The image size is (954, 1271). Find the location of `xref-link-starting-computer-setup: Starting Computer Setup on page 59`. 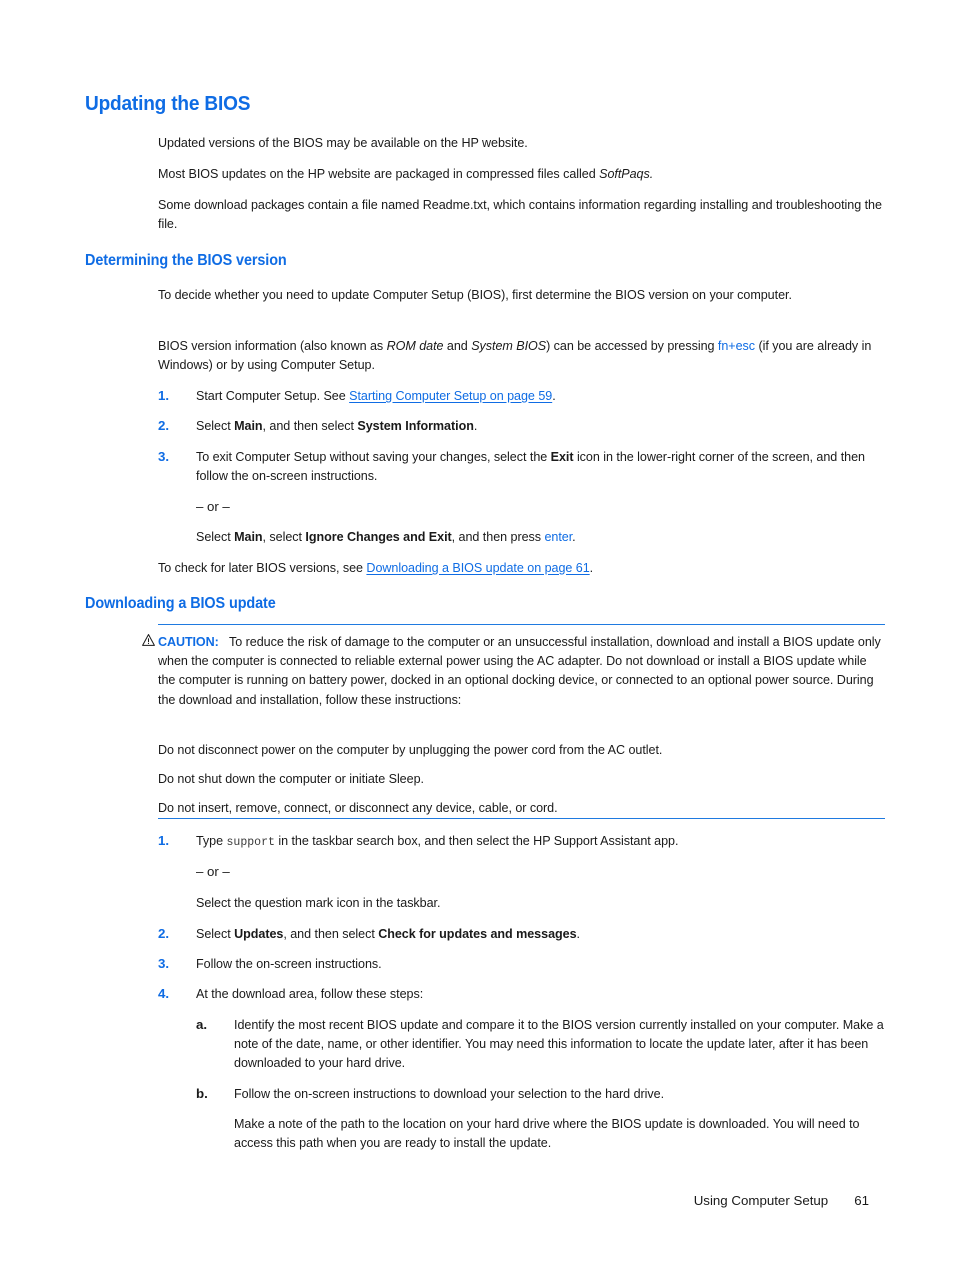

xref-link-starting-computer-setup: Starting Computer Setup on page 59 is located at coordinates (450, 395).